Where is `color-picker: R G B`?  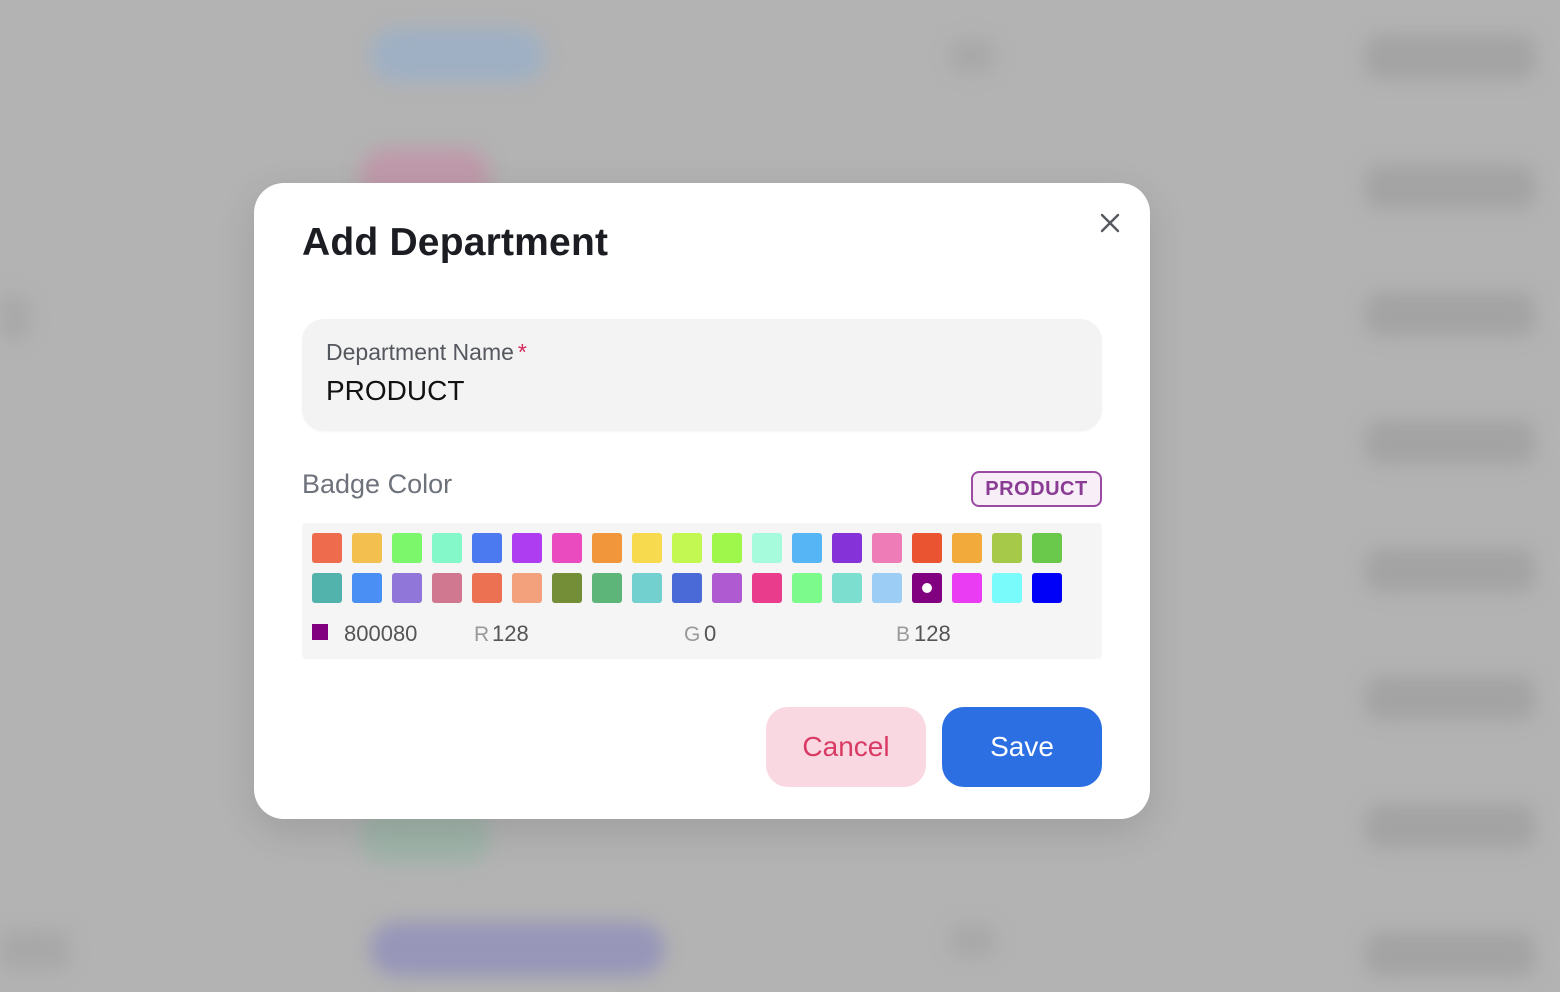
color-picker: R G B is located at coordinates (702, 591).